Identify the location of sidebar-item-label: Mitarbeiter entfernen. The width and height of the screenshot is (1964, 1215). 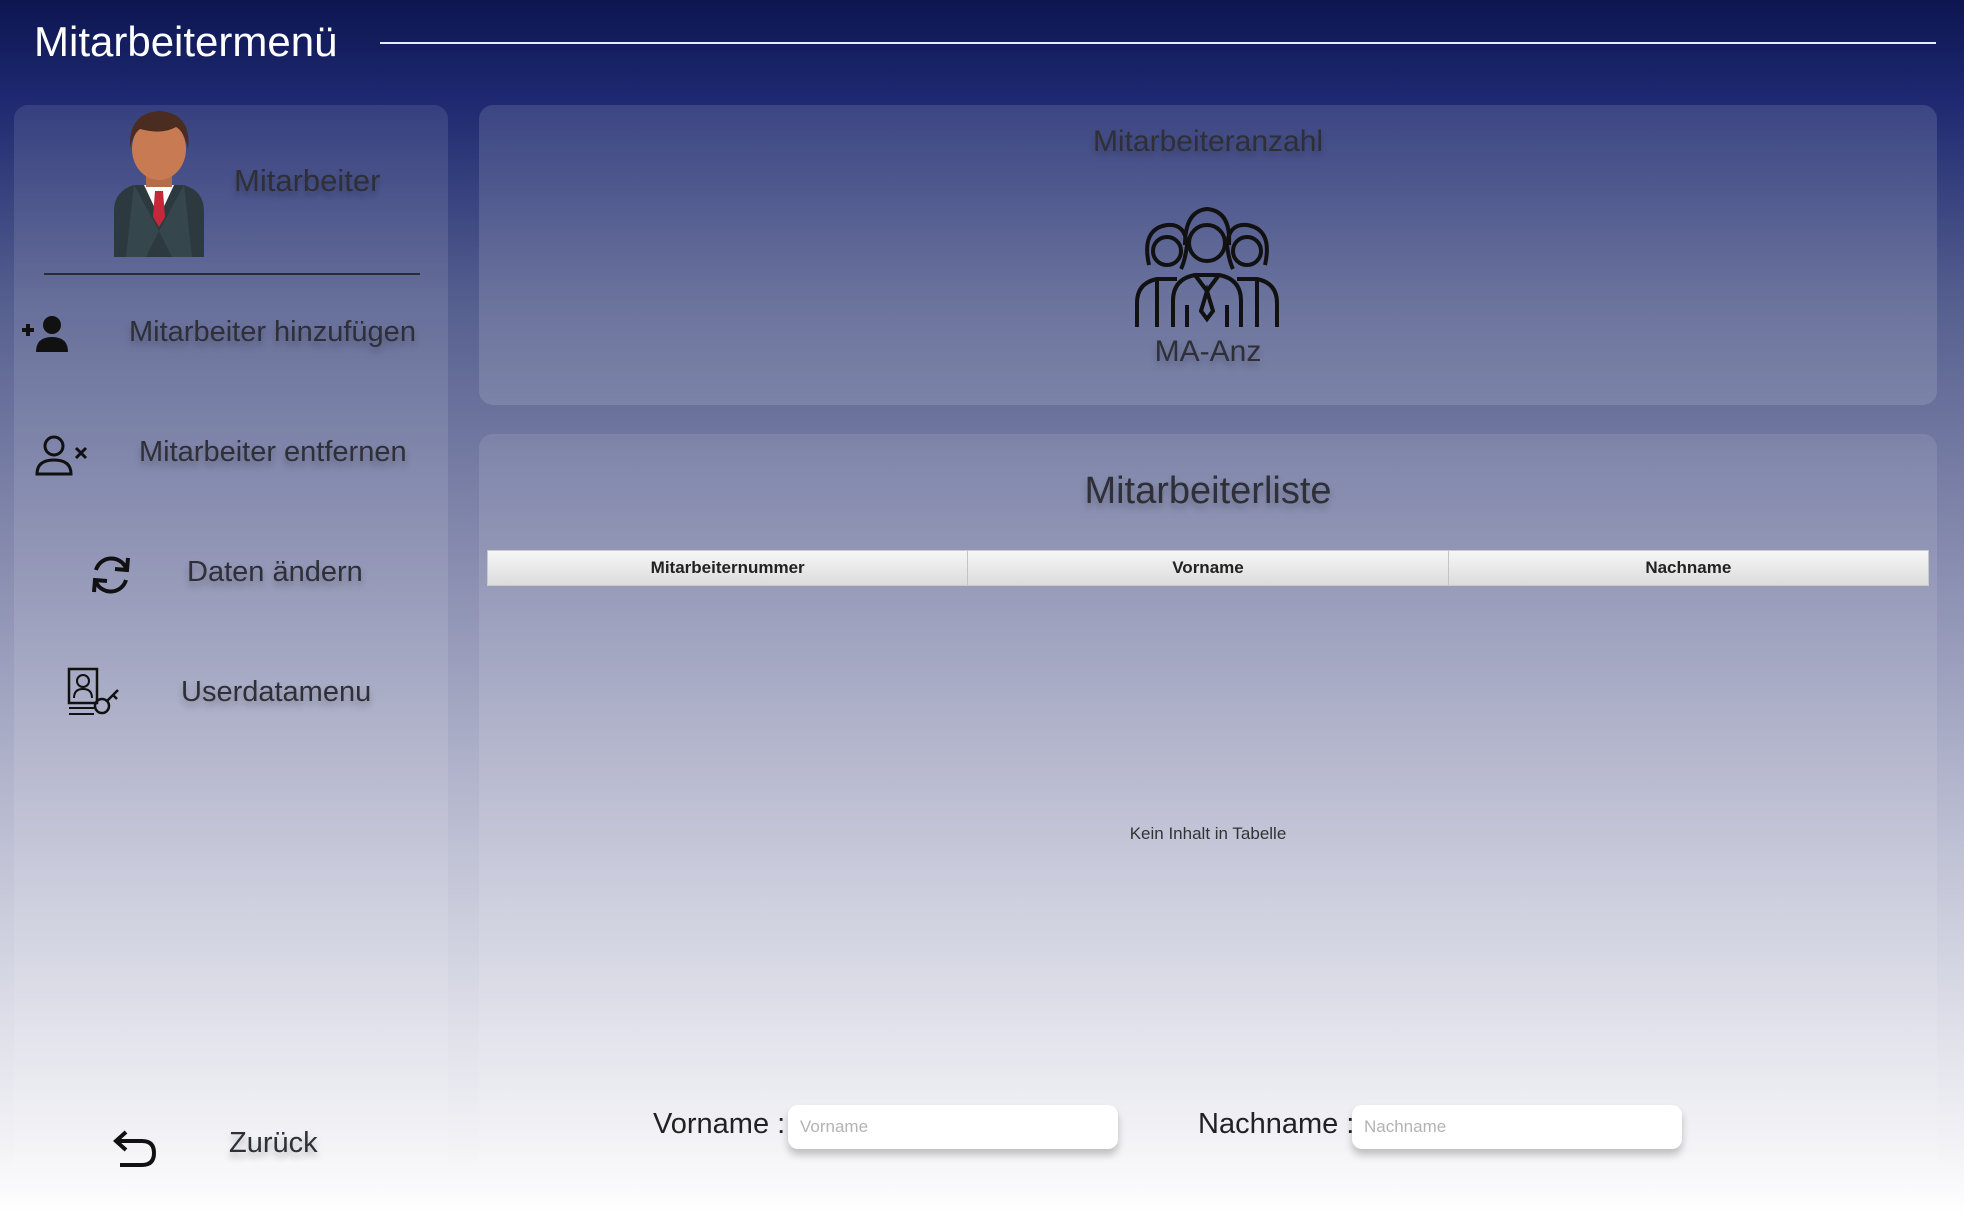
(273, 452).